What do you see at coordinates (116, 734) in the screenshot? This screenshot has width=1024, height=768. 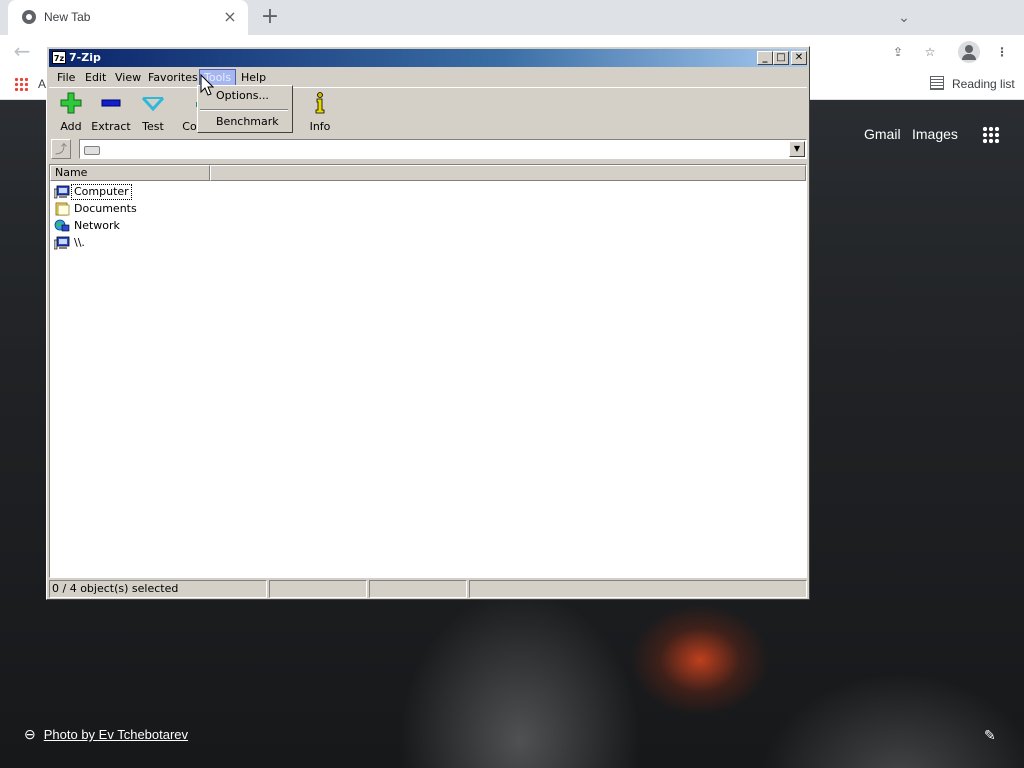 I see `photo-credit-link: Photo by Ev Tchebotarev` at bounding box center [116, 734].